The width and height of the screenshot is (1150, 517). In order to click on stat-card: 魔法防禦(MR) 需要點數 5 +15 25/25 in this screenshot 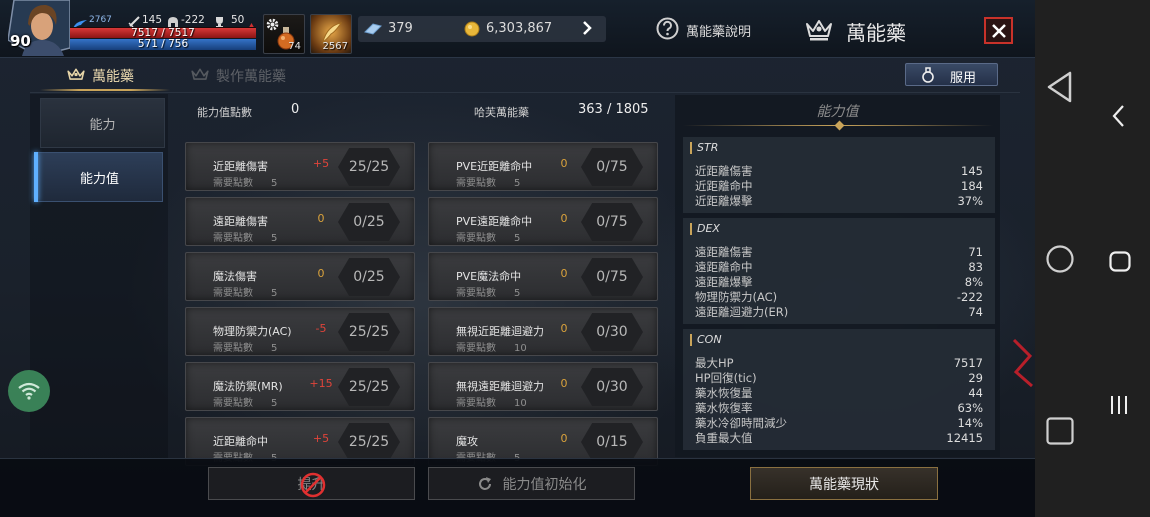, I will do `click(300, 386)`.